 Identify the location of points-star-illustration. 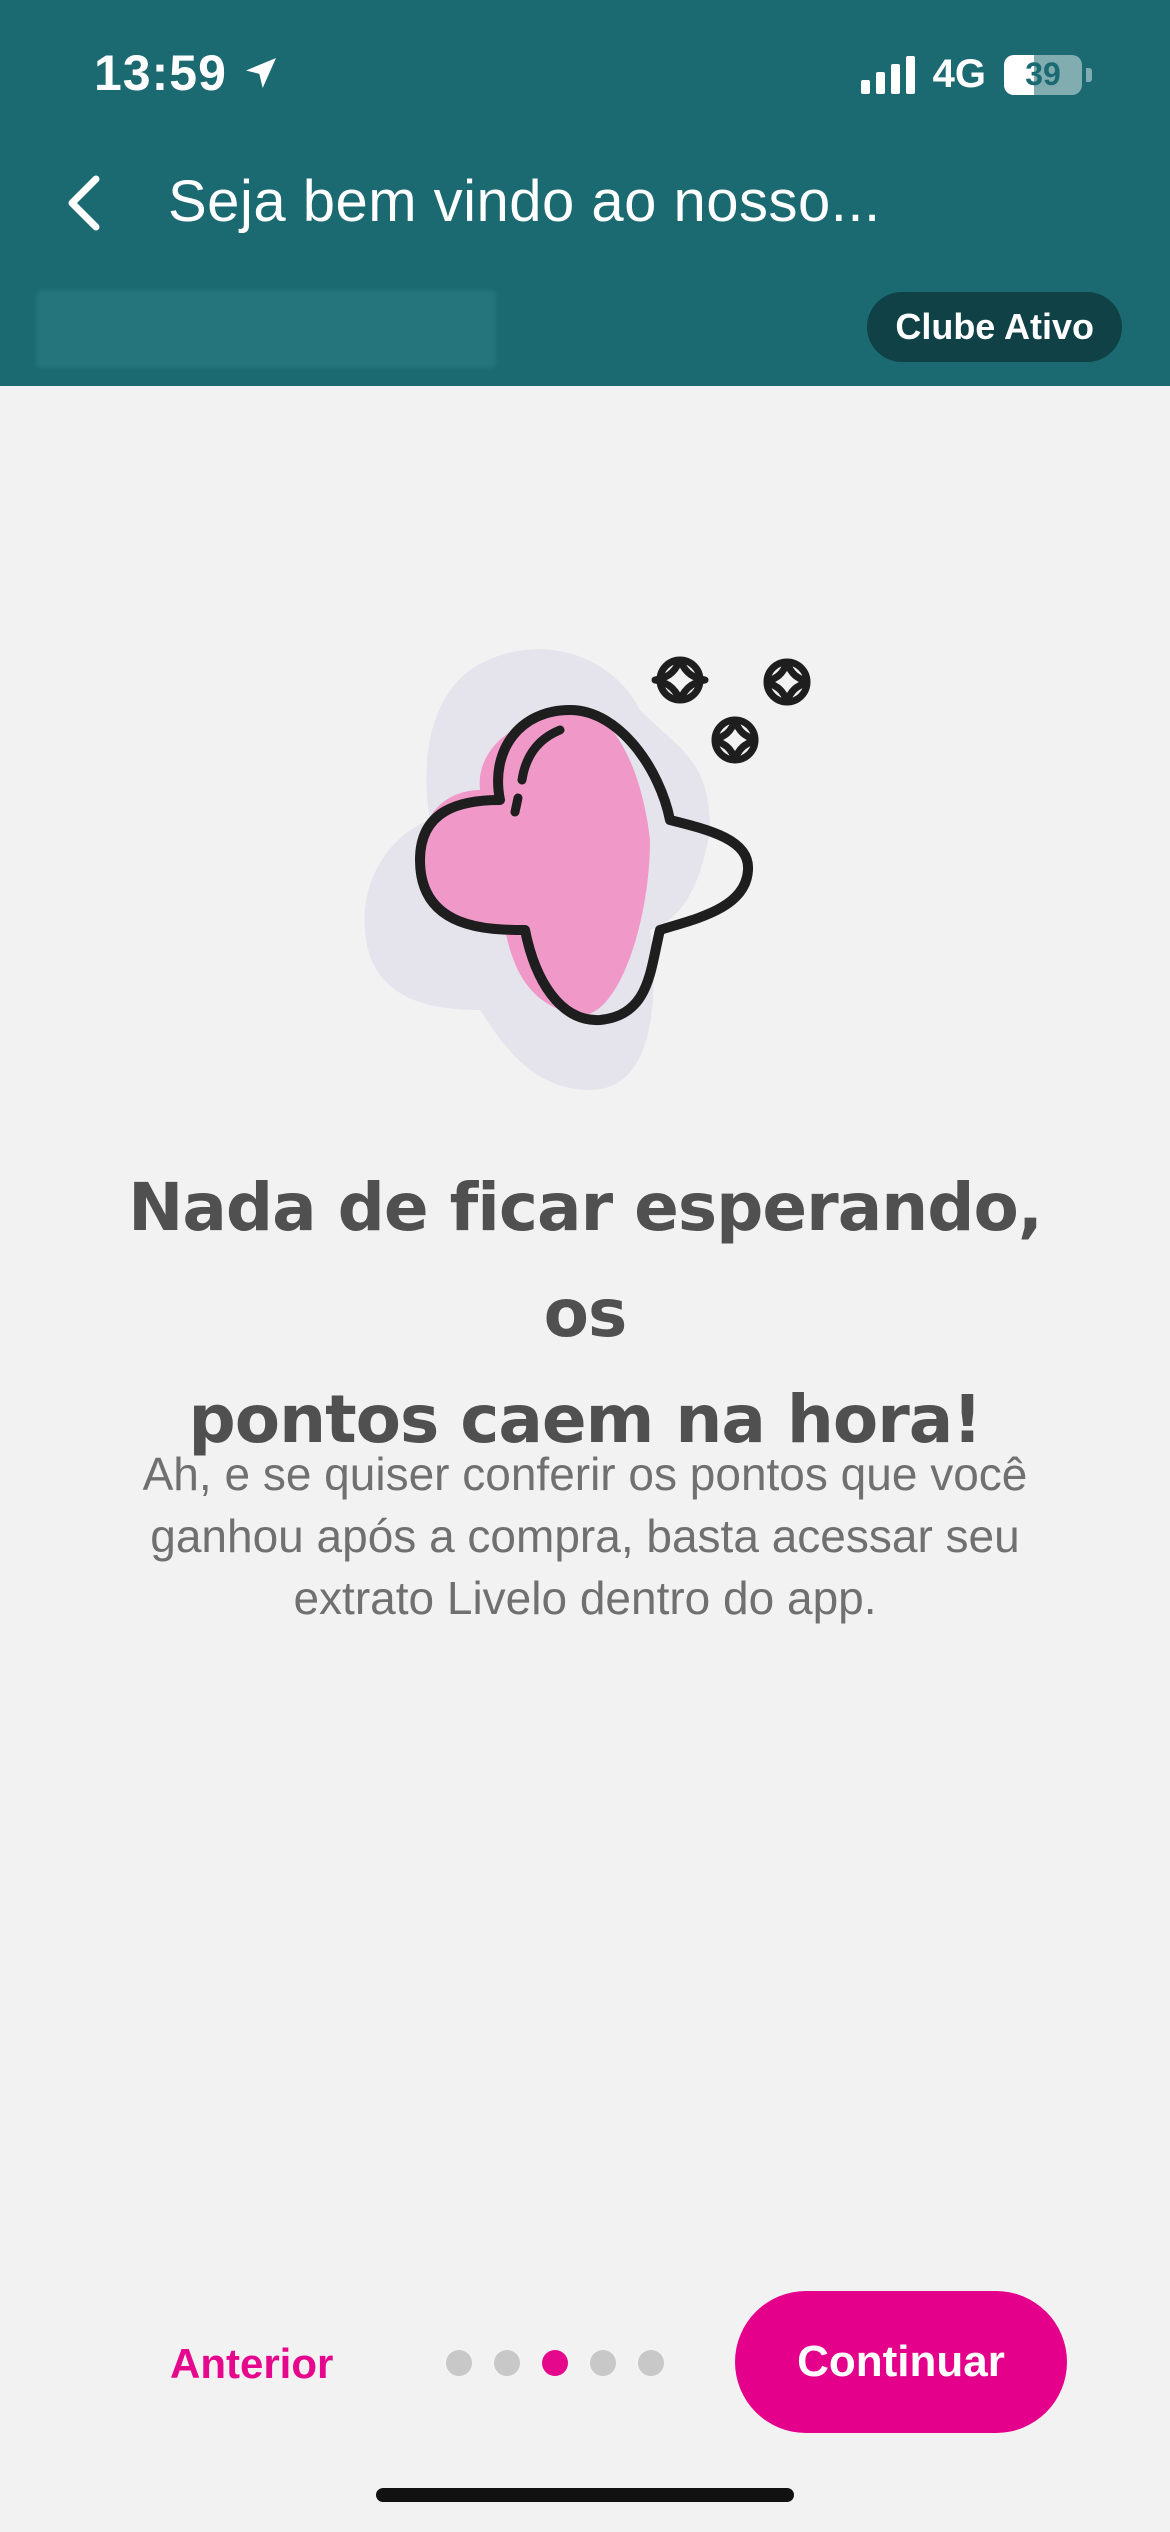
(587, 869).